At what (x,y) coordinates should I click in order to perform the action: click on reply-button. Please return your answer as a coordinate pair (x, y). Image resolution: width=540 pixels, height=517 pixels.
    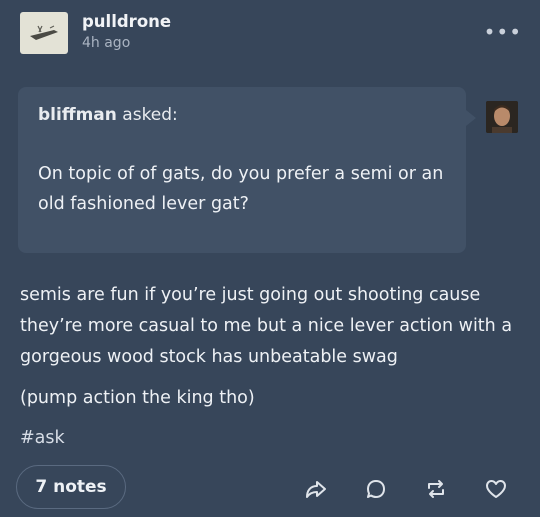
    Looking at the image, I should click on (376, 489).